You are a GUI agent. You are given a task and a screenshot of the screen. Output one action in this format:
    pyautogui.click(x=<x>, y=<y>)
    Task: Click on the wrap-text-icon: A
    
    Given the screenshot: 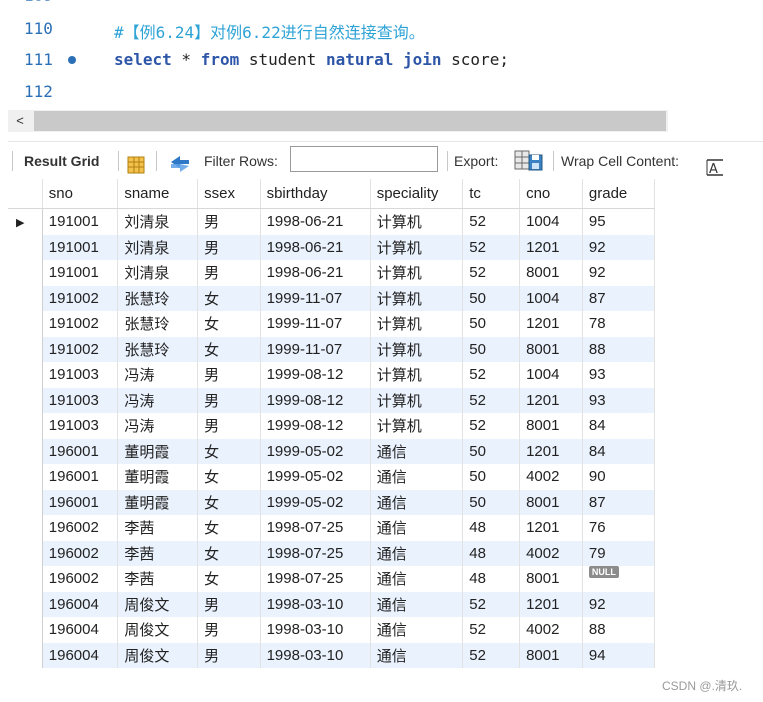 What is the action you would take?
    pyautogui.click(x=715, y=164)
    